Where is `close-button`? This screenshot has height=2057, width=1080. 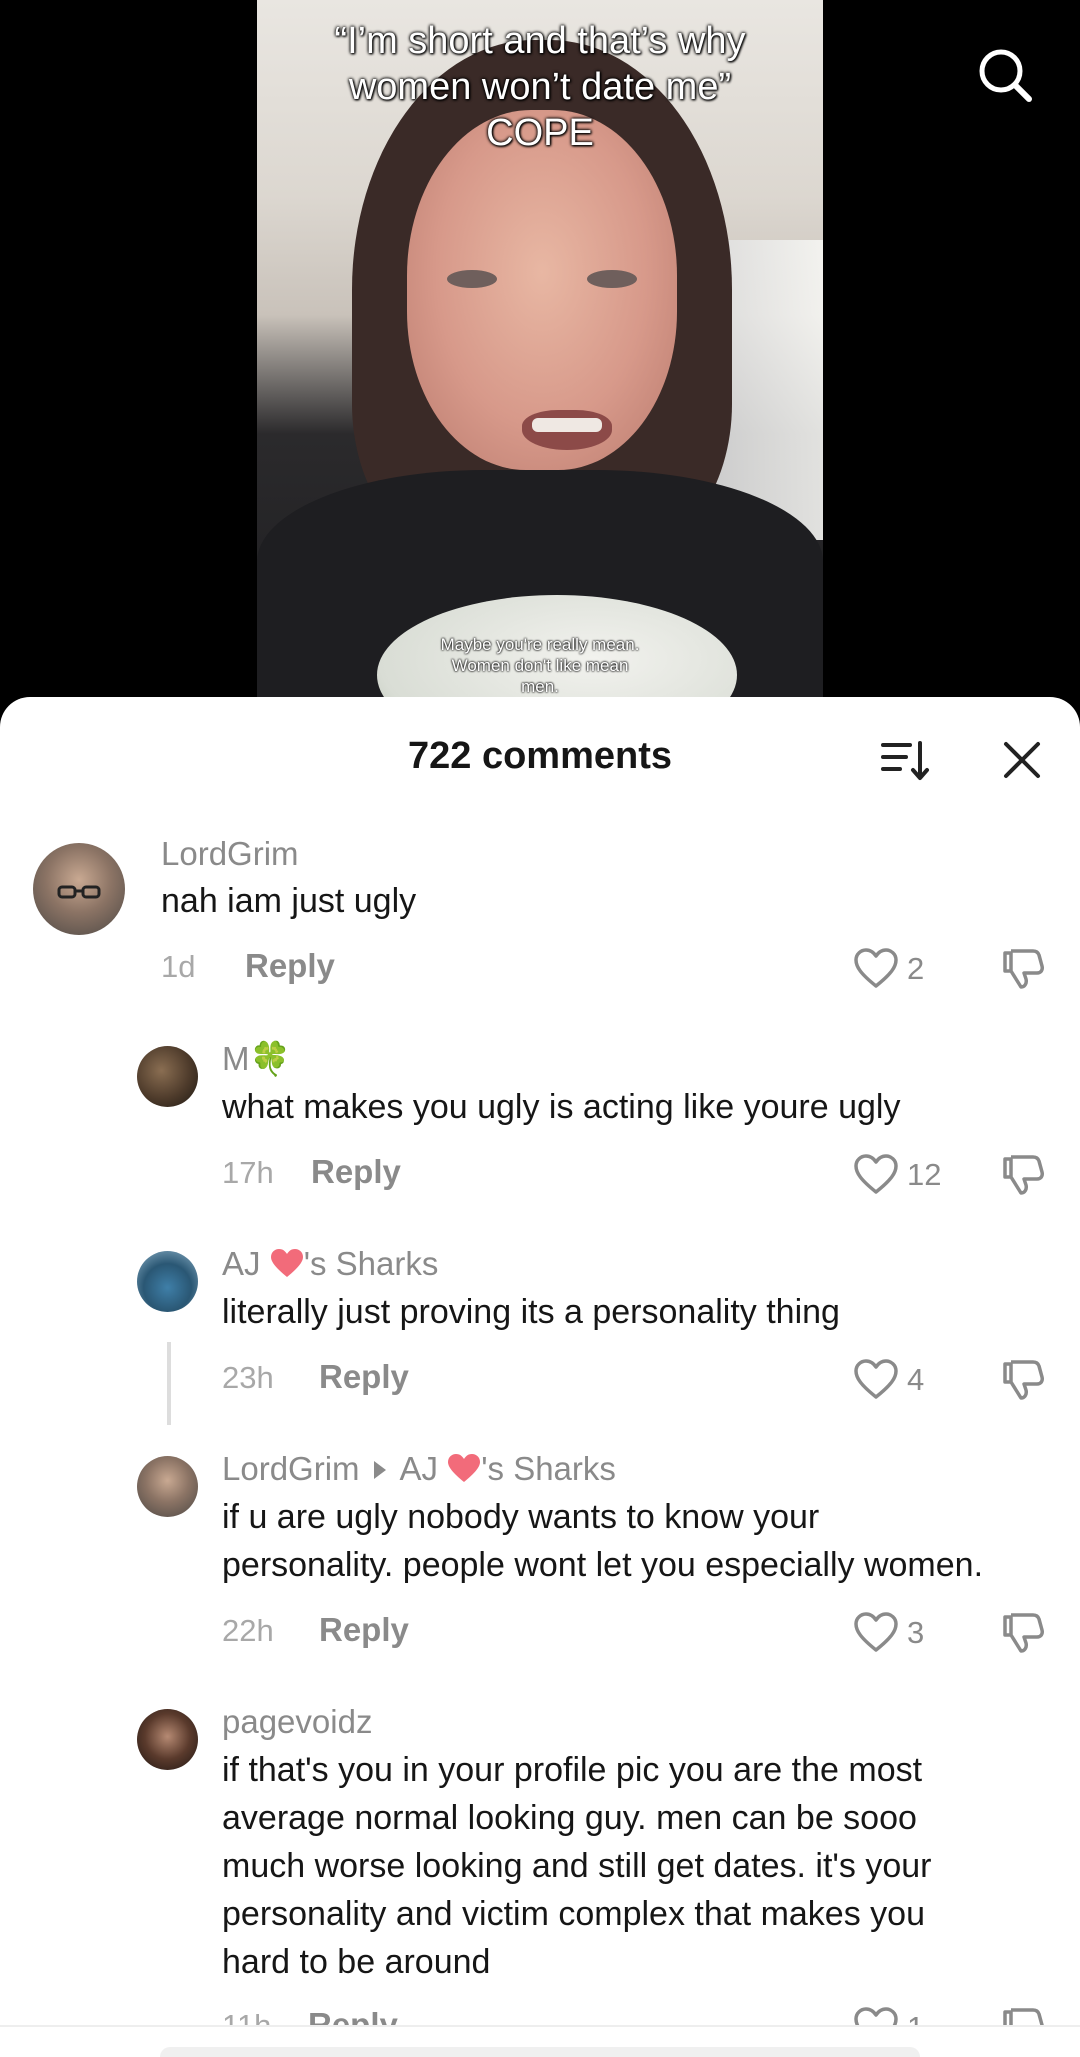 close-button is located at coordinates (1022, 760).